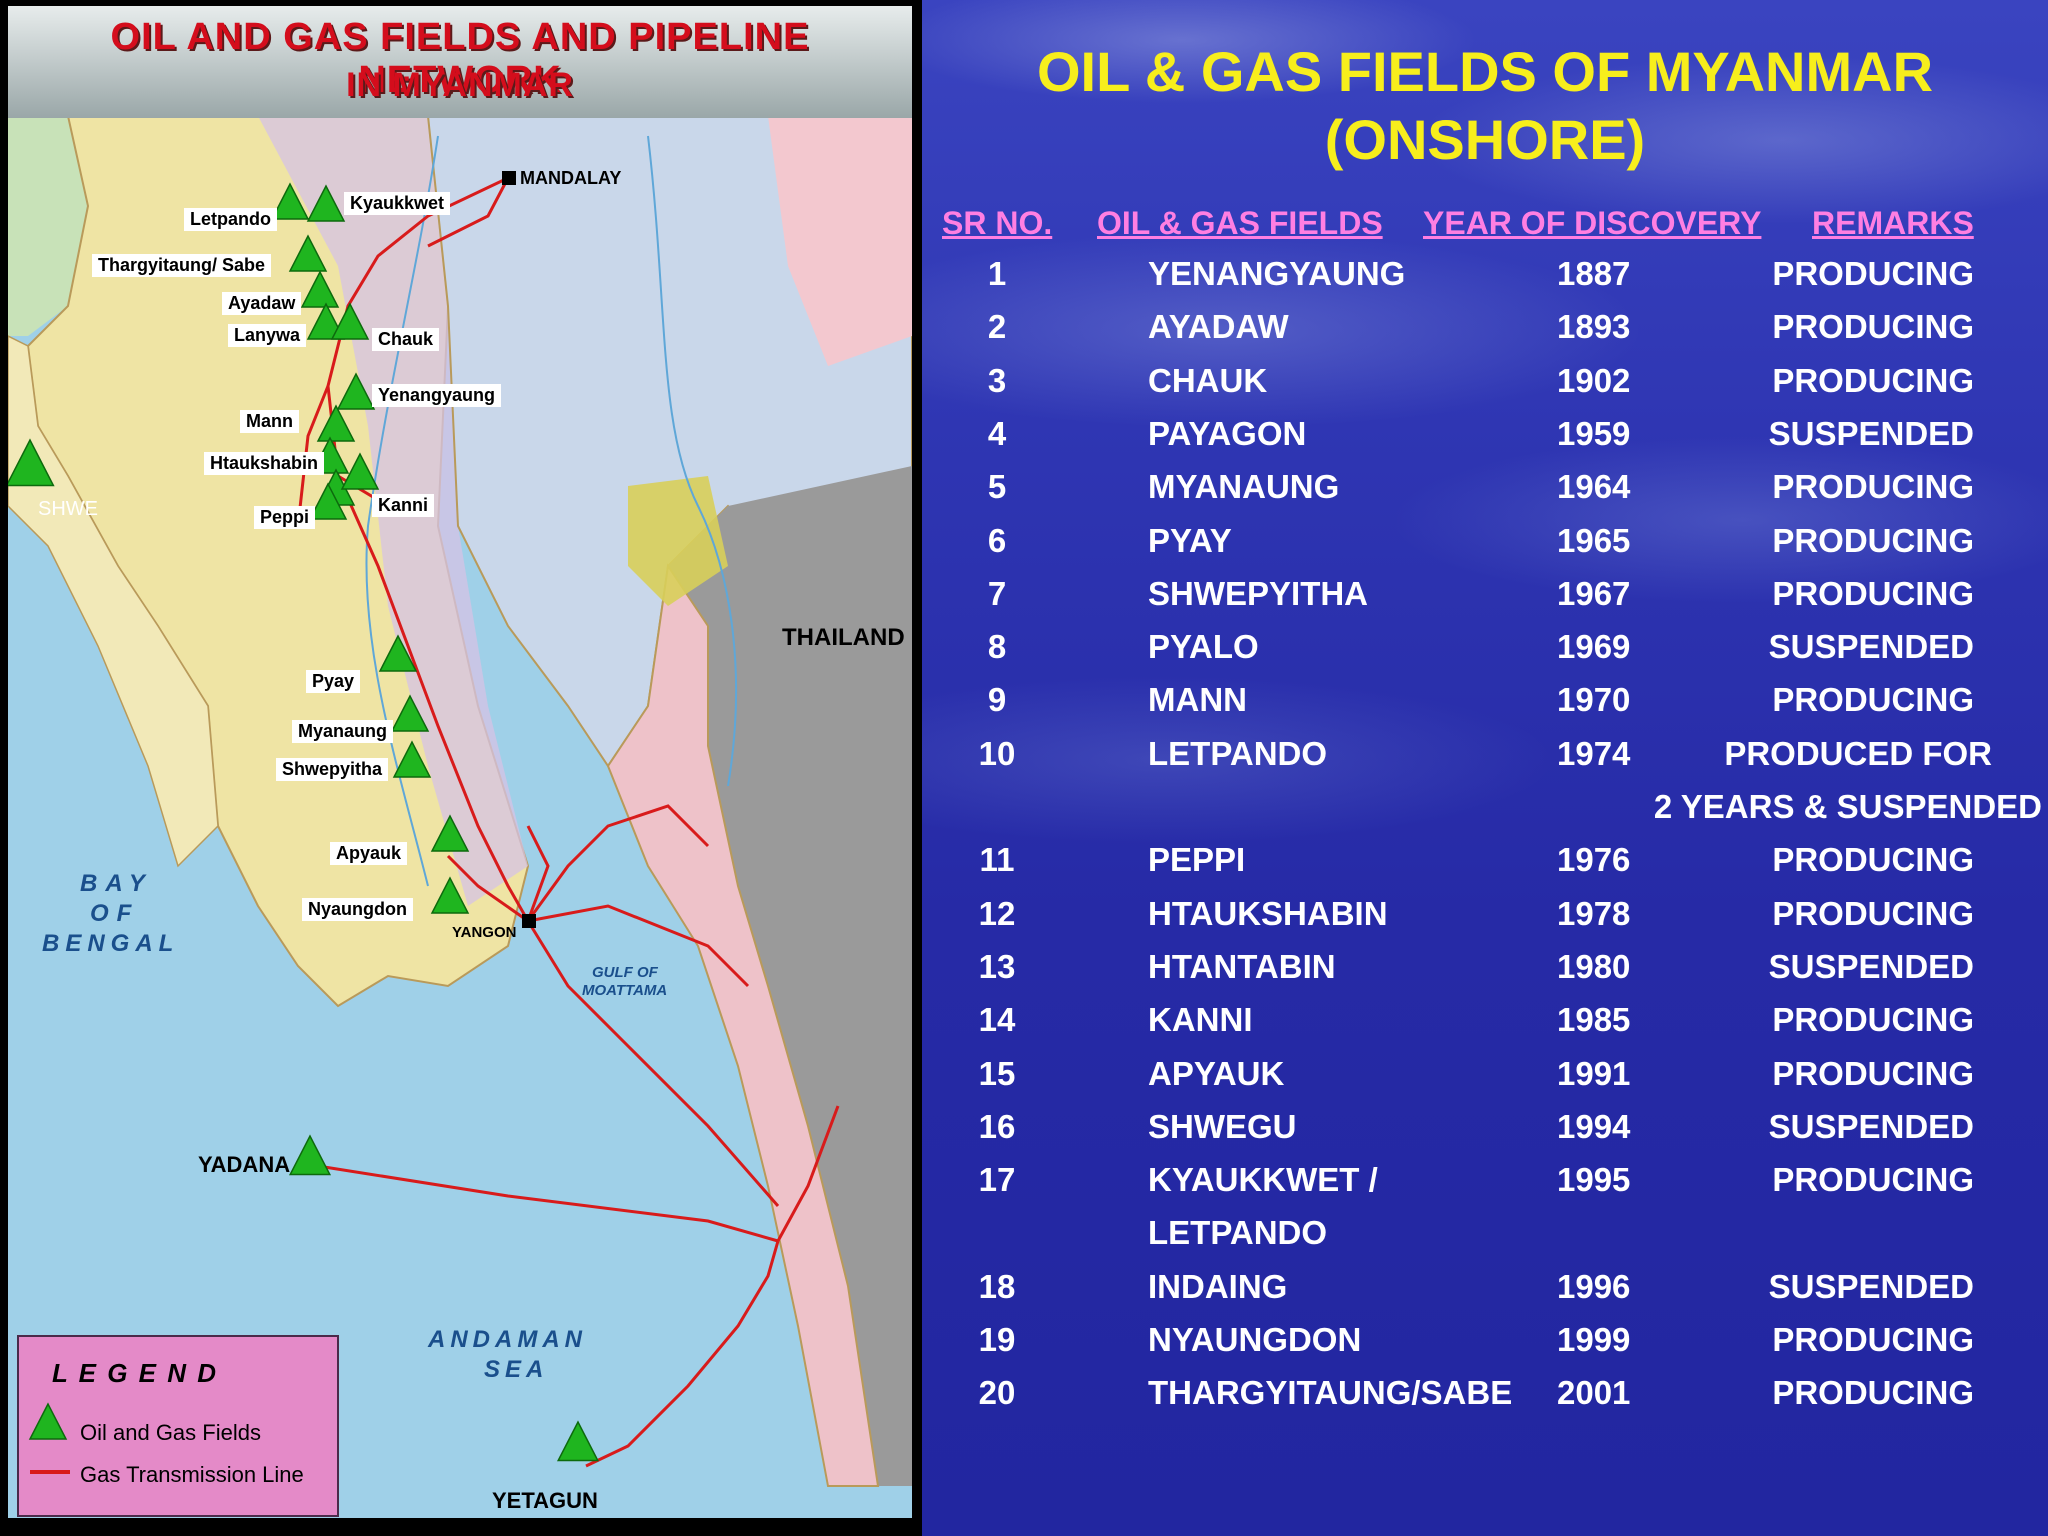 This screenshot has width=2048, height=1536. I want to click on row-field-name: KANNI, so click(1200, 1020).